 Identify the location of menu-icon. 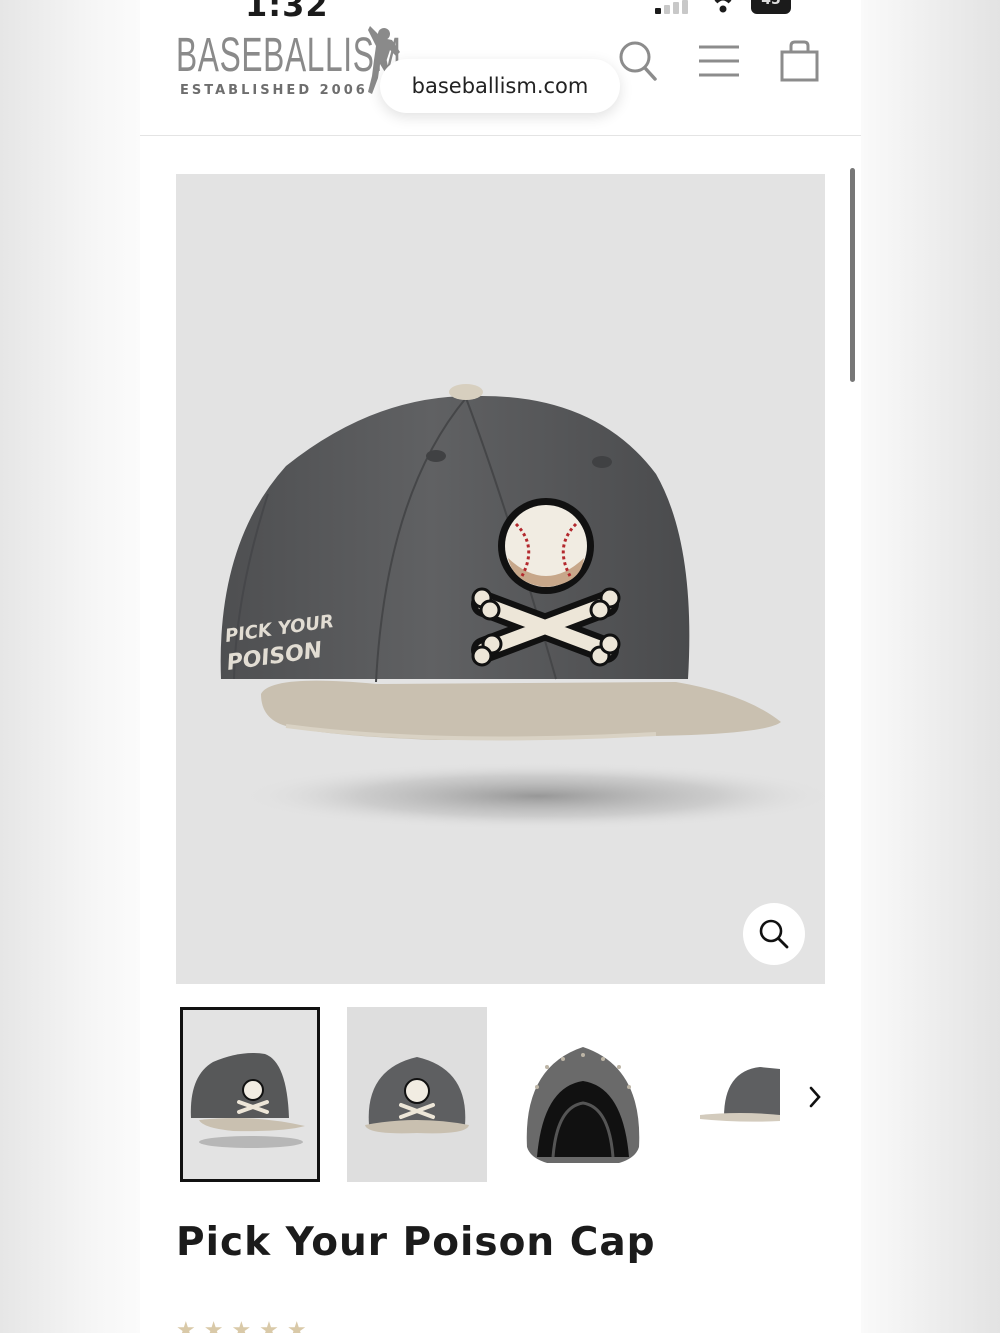
(719, 61).